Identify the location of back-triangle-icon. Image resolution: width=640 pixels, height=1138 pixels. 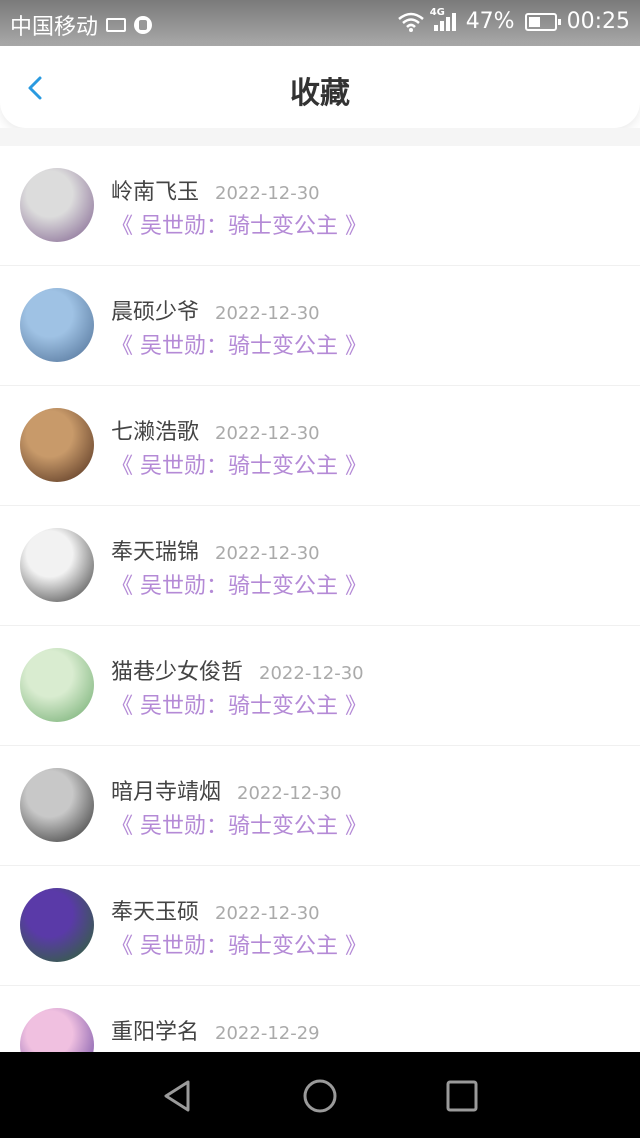
(178, 1096).